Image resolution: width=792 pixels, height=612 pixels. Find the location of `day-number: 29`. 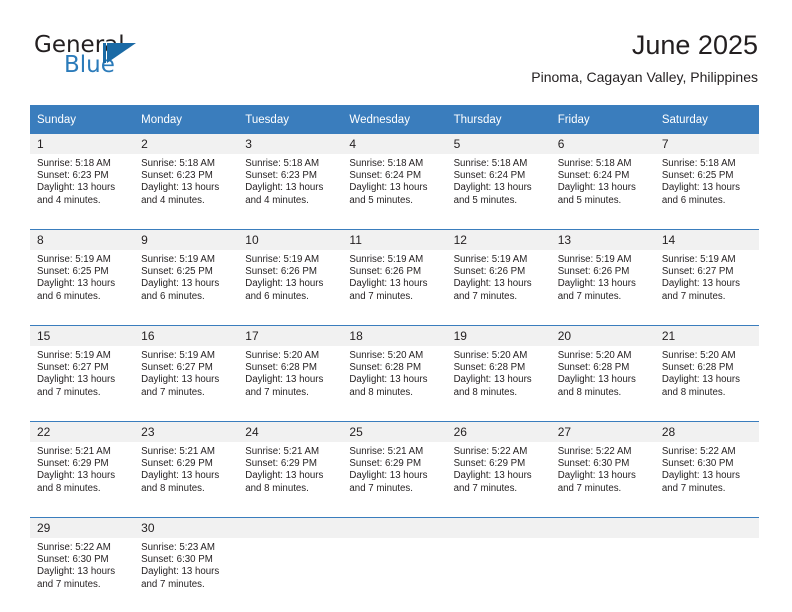

day-number: 29 is located at coordinates (82, 528).